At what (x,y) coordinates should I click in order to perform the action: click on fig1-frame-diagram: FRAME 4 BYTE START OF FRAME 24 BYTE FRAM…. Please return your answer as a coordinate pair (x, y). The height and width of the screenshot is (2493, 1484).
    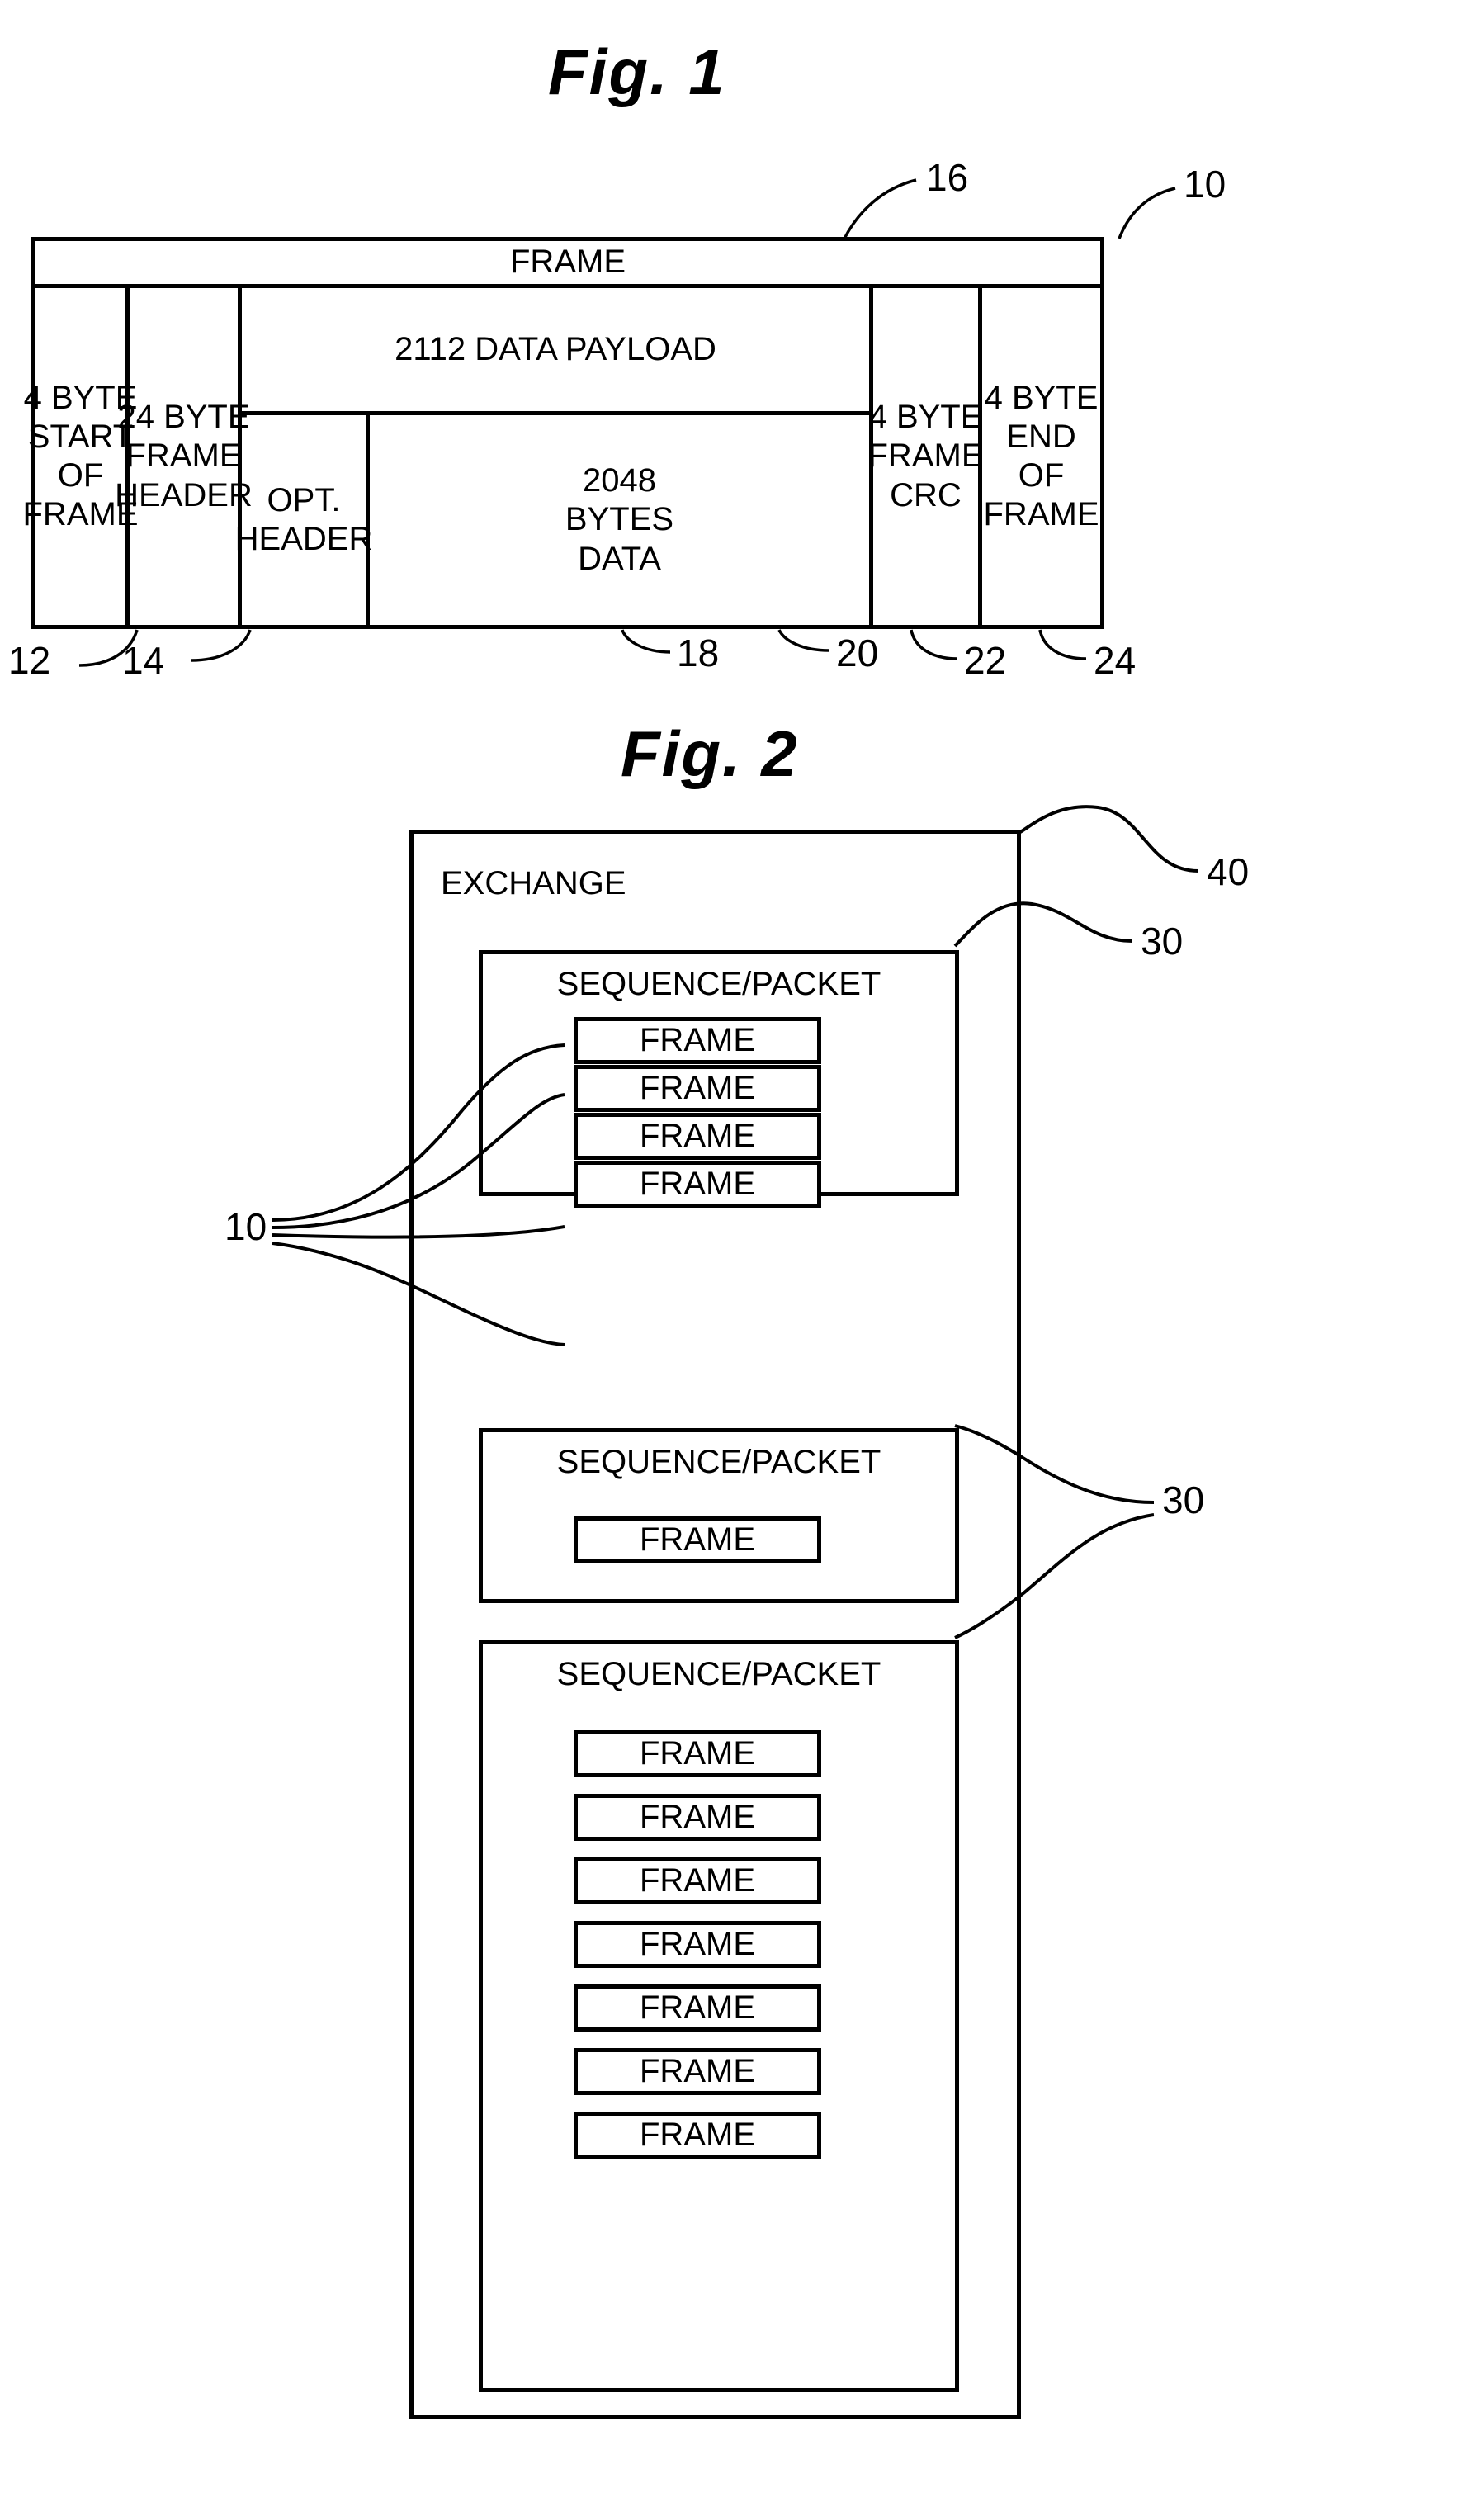
    Looking at the image, I should click on (563, 433).